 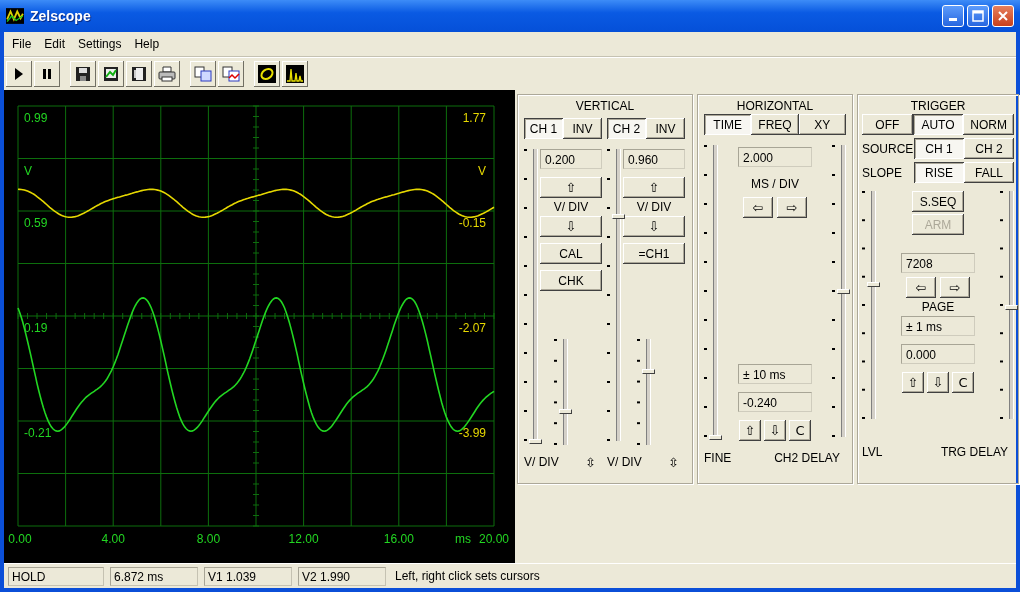 What do you see at coordinates (654, 207) in the screenshot?
I see `unit-label: V/ DIV` at bounding box center [654, 207].